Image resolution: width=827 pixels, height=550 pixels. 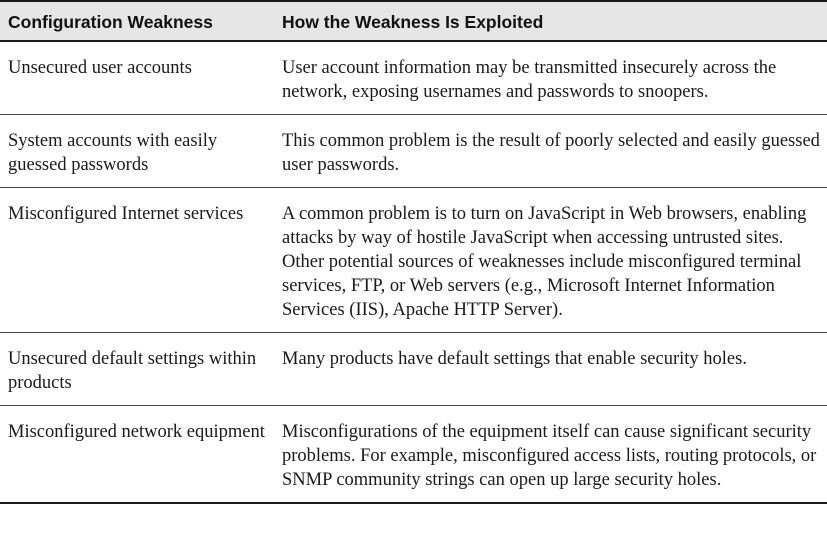 I want to click on weakness-cell: Misconfigured Internet services, so click(x=126, y=214).